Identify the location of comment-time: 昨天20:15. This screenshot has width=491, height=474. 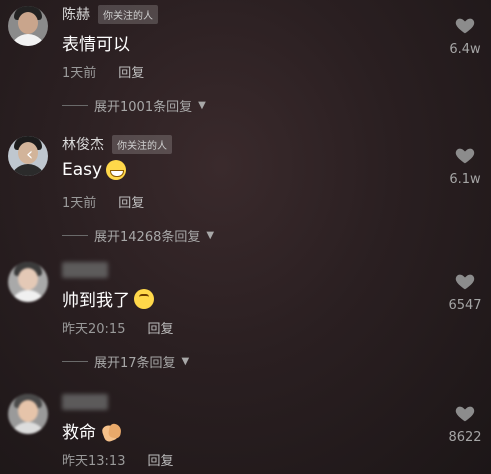
(94, 329).